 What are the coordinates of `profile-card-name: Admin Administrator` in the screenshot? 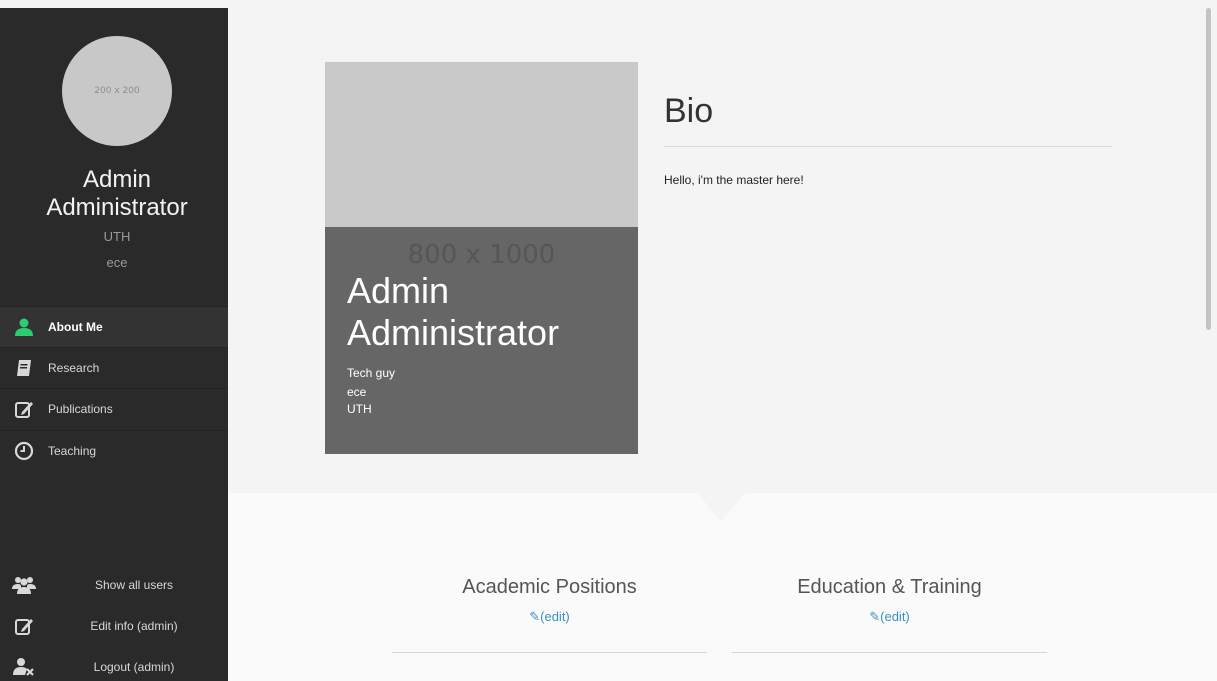 It's located at (453, 312).